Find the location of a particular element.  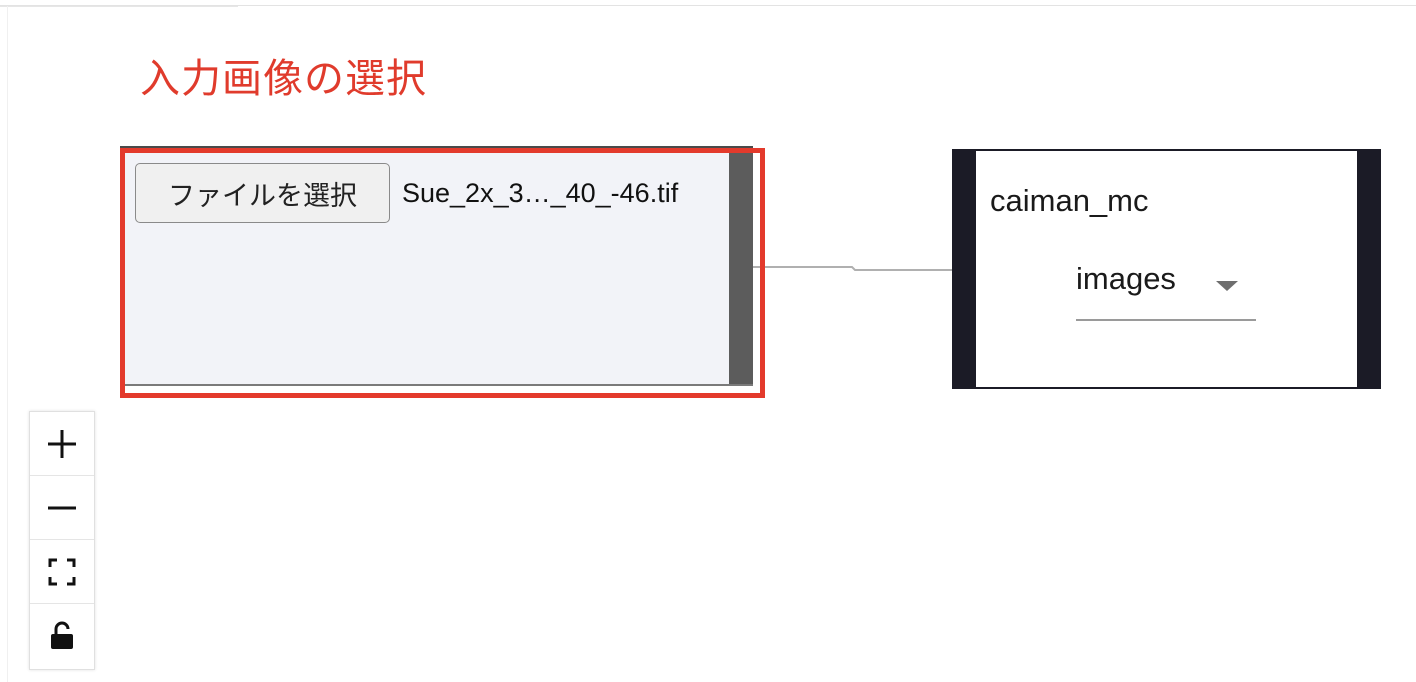

node-title: caiman_mc is located at coordinates (1069, 200).